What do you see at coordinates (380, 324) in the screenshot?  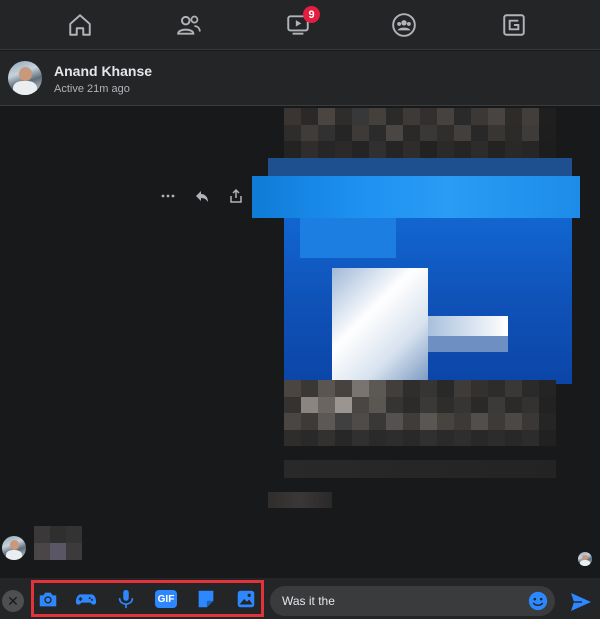 I see `shared-image-icon-block` at bounding box center [380, 324].